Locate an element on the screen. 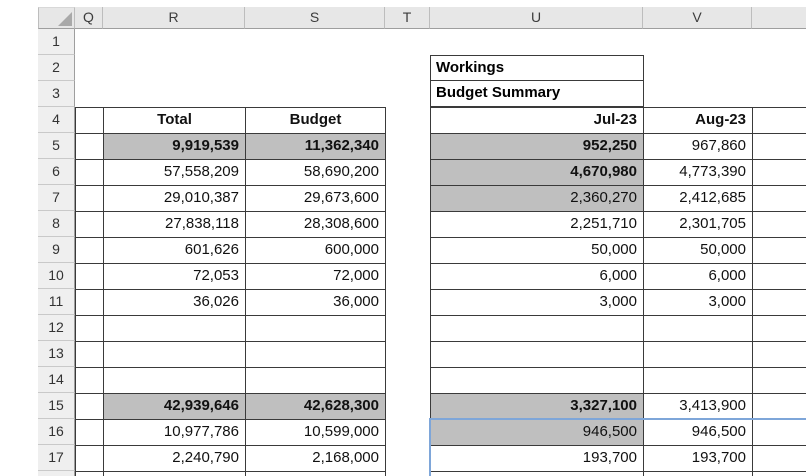  cell-r16: 10,977,786 is located at coordinates (175, 433).